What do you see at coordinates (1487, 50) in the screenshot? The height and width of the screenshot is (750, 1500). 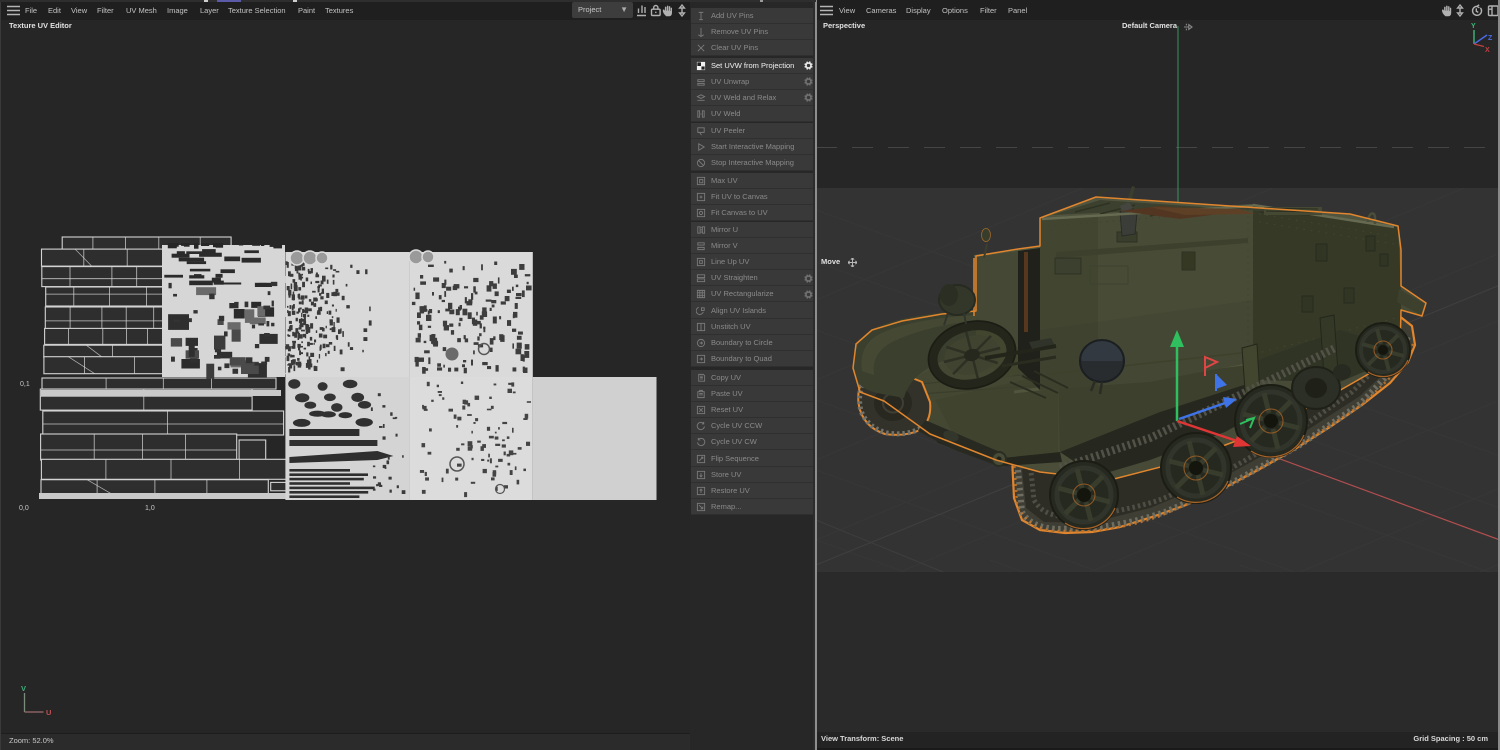 I see `svg-text: X` at bounding box center [1487, 50].